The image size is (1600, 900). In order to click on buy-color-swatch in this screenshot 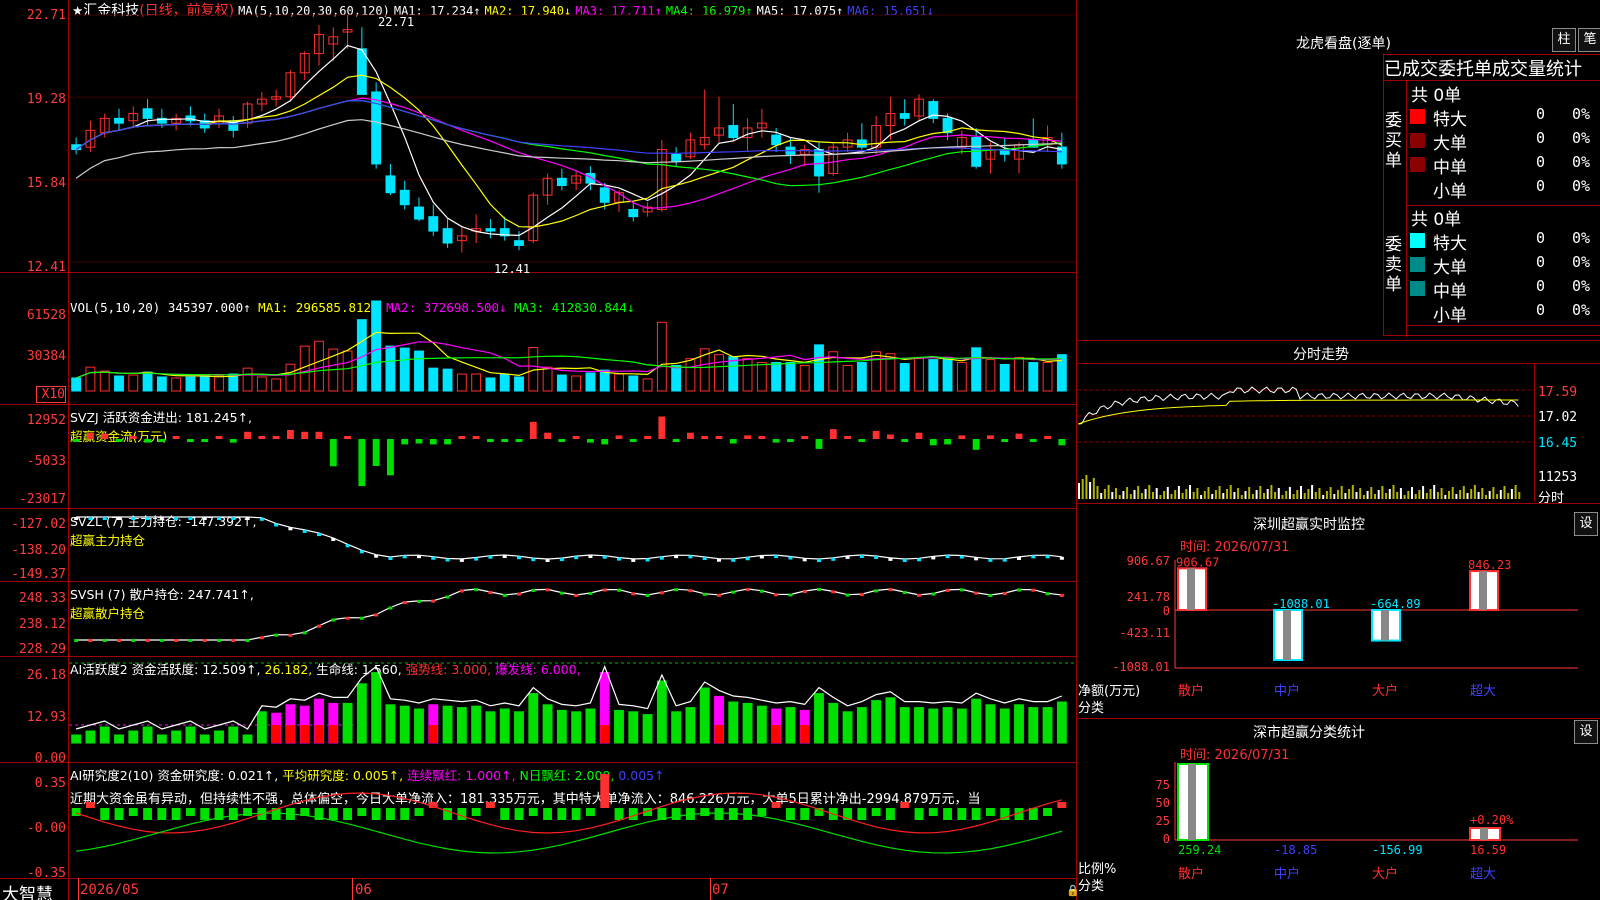, I will do `click(1417, 116)`.